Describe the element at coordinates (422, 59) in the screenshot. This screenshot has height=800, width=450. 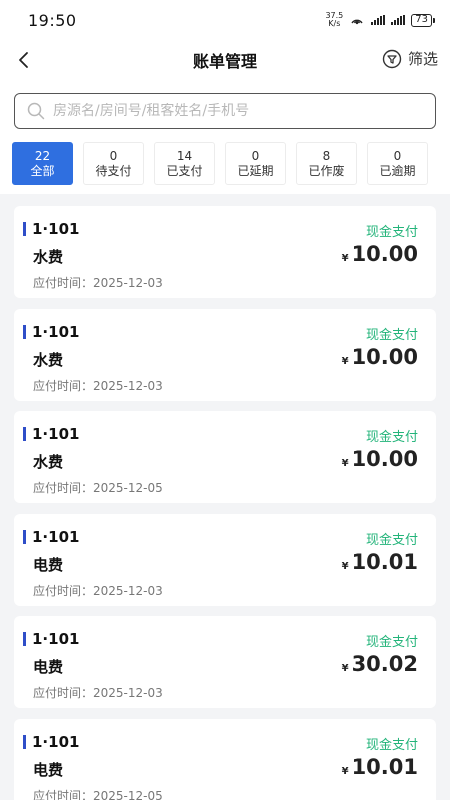
I see `filter-label: 筛选` at that location.